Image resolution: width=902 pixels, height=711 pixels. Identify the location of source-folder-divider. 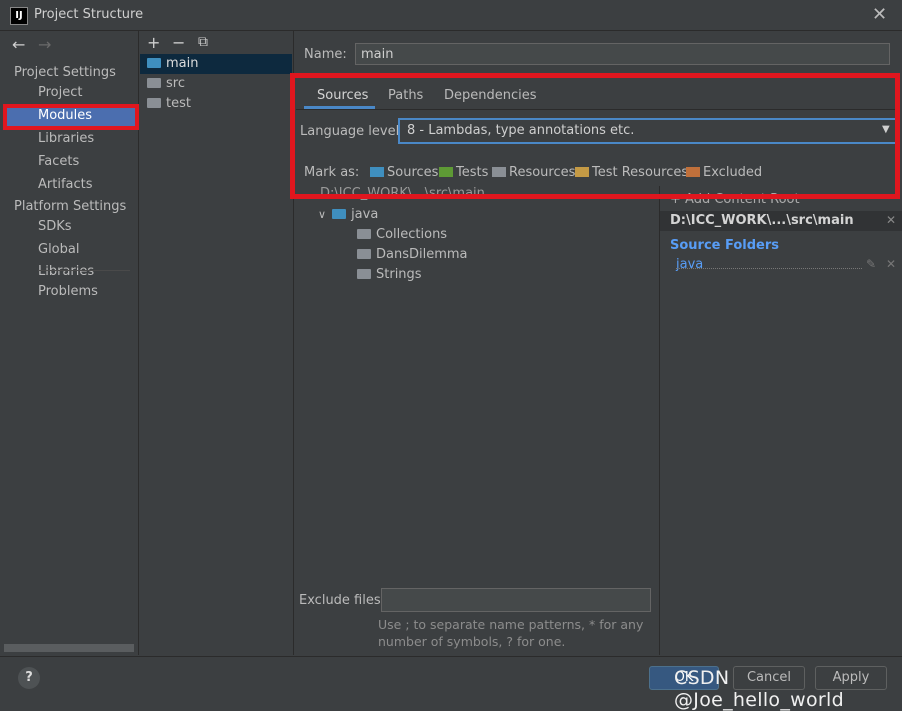
(769, 268).